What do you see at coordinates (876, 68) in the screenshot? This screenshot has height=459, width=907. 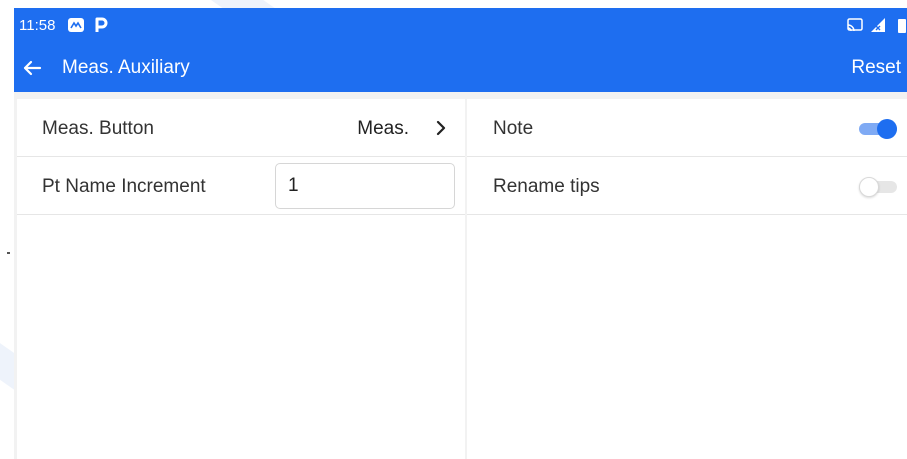 I see `reset-button: Reset` at bounding box center [876, 68].